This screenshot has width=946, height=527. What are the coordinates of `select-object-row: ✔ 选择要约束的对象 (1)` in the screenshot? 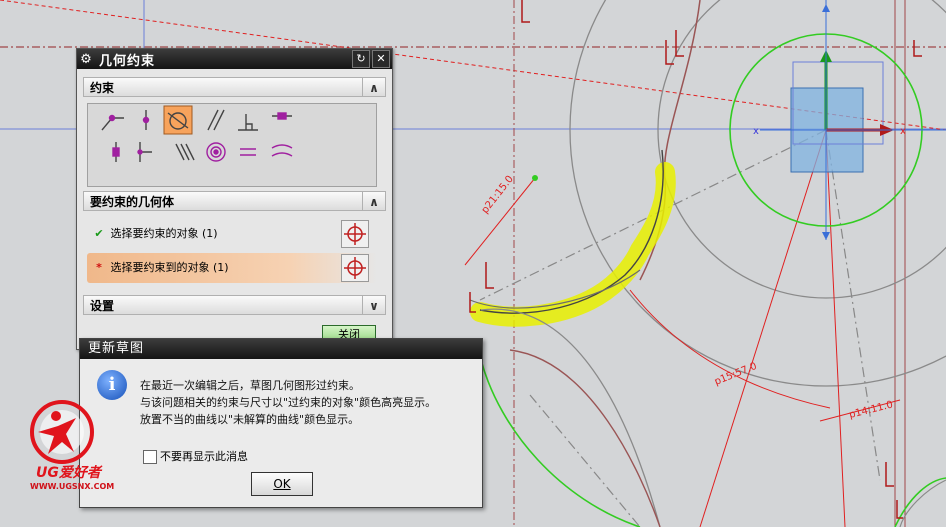 It's located at (232, 234).